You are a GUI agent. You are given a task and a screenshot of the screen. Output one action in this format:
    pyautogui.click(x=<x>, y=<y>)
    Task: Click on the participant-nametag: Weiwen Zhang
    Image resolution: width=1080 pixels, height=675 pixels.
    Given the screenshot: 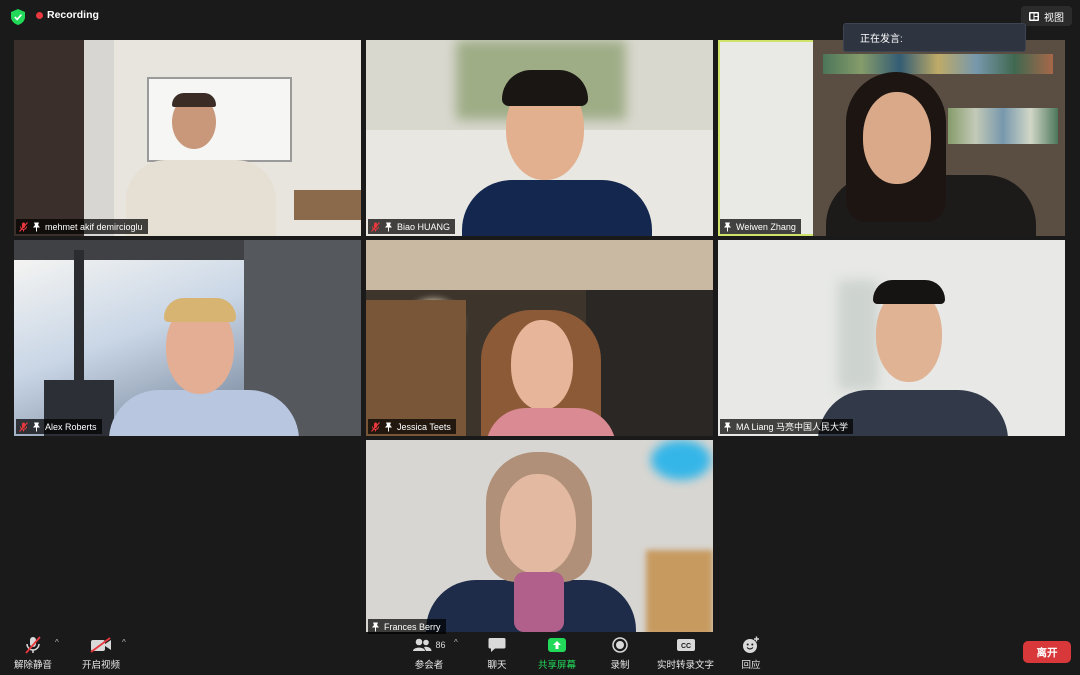 What is the action you would take?
    pyautogui.click(x=760, y=226)
    